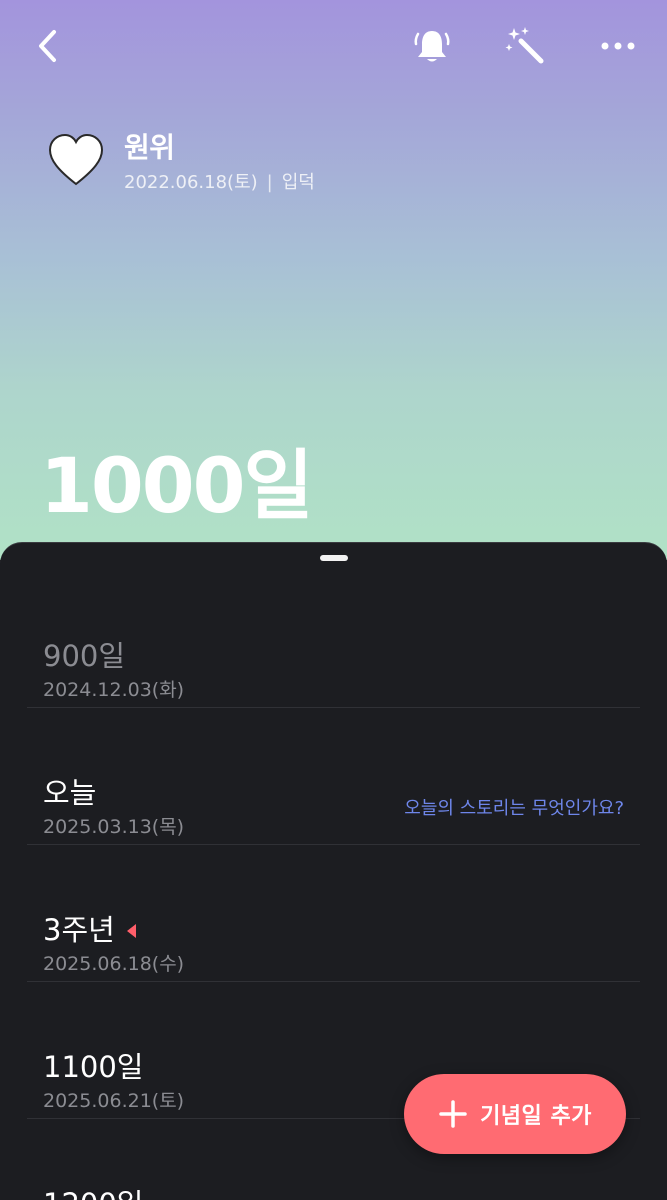  I want to click on anniversary-title: 오늘, so click(70, 793).